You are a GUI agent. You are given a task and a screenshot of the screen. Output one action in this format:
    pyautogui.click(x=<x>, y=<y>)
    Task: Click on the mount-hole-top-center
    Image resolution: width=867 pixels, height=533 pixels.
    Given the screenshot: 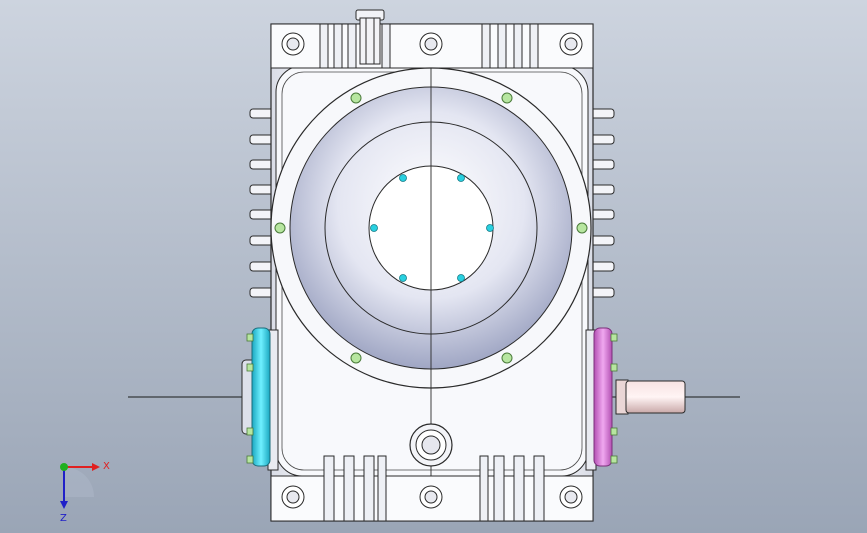 What is the action you would take?
    pyautogui.click(x=431, y=44)
    